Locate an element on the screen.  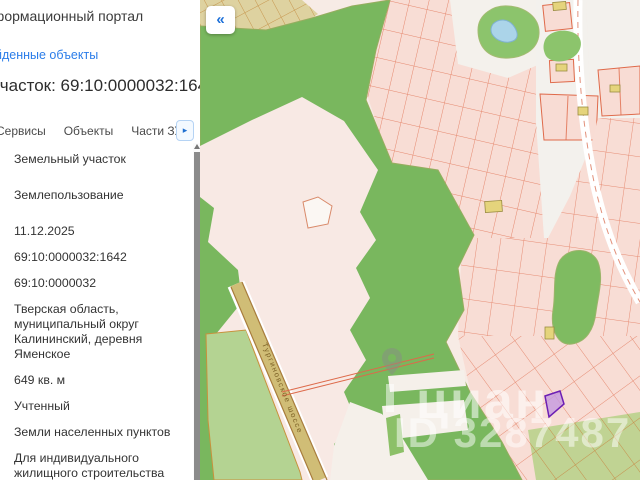
detail-date: 11.12.2025 is located at coordinates (44, 231).